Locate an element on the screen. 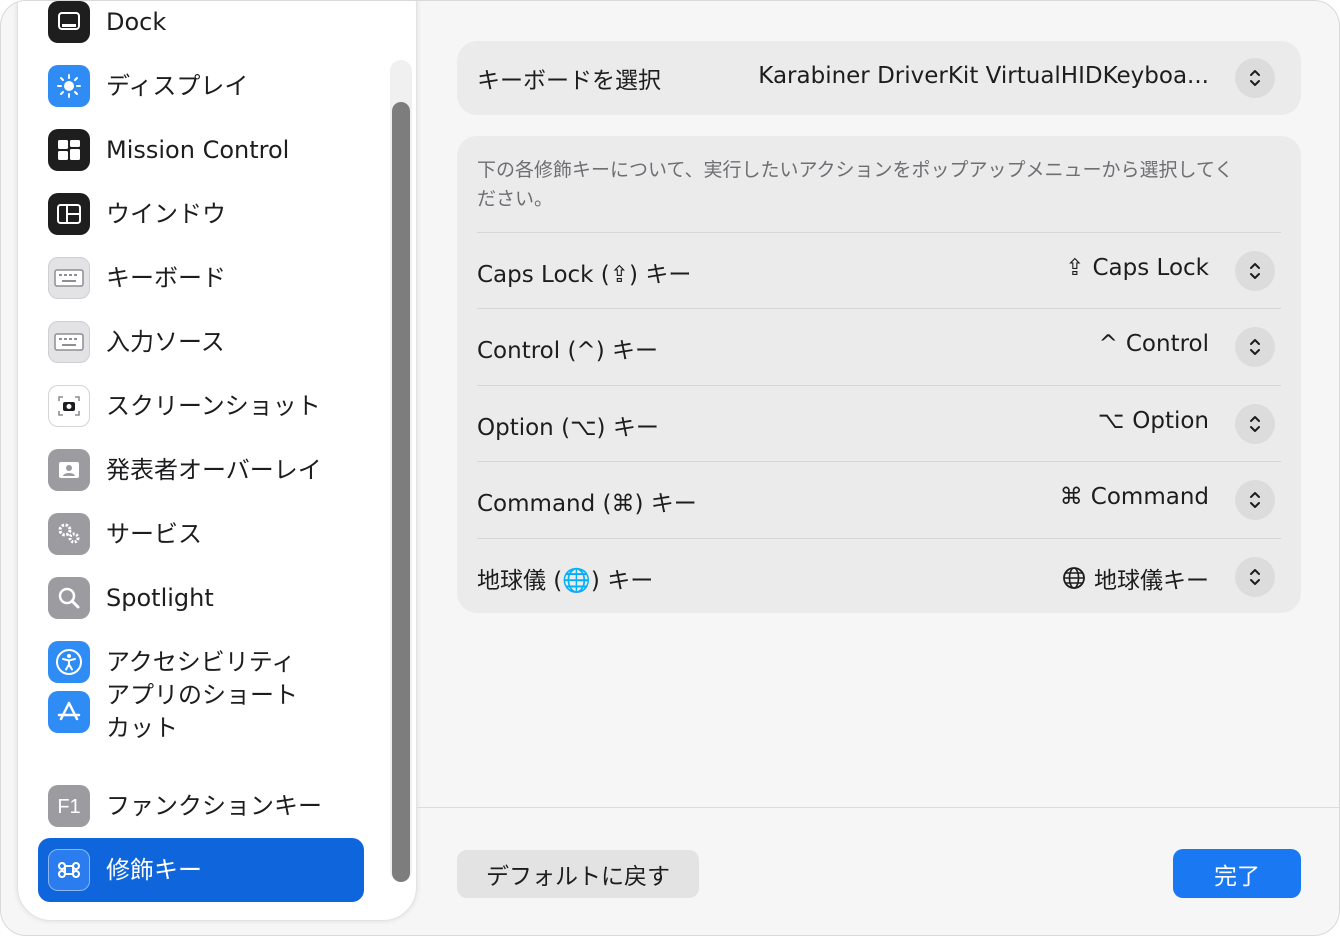 The image size is (1340, 936). modifier-row-label: Caps Lock (⇪) キー is located at coordinates (584, 275).